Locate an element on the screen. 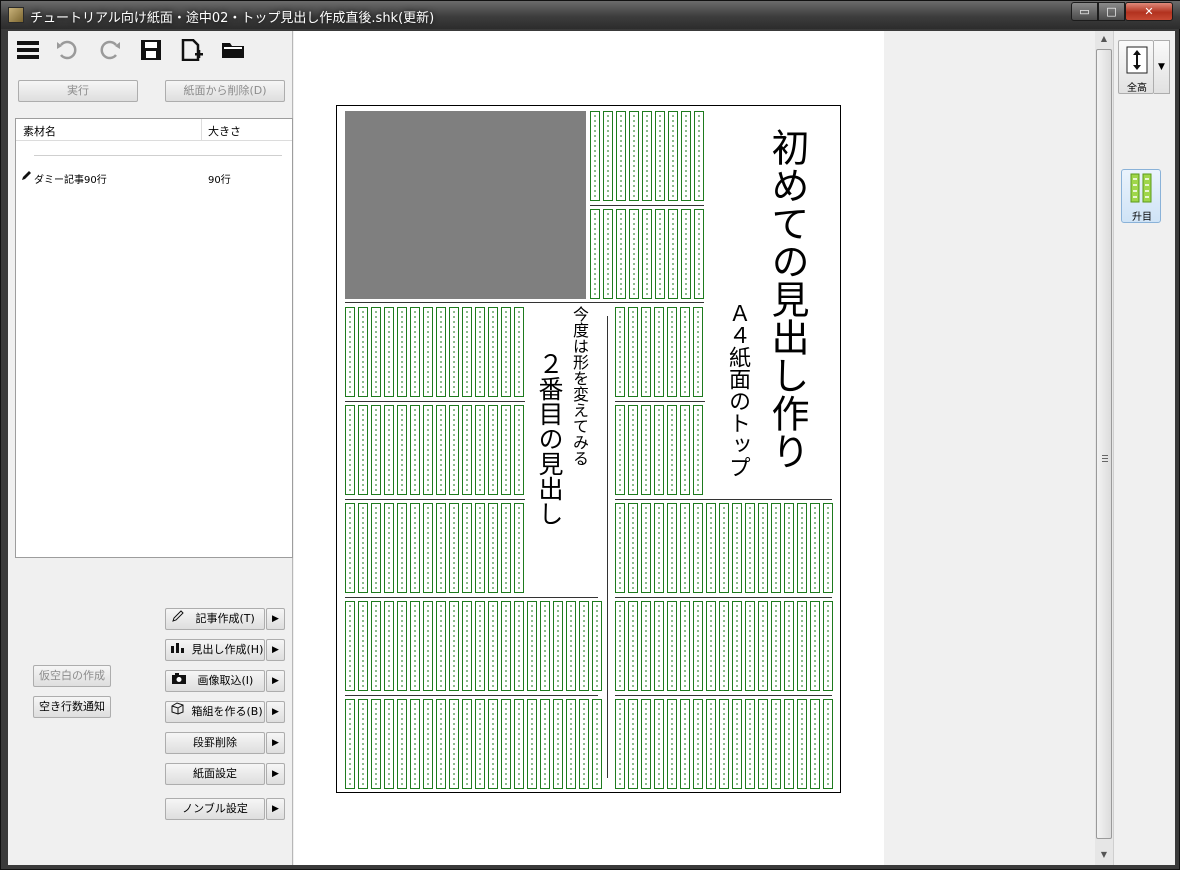 The width and height of the screenshot is (1180, 870). grid-toggle-button: 升目 is located at coordinates (1141, 196).